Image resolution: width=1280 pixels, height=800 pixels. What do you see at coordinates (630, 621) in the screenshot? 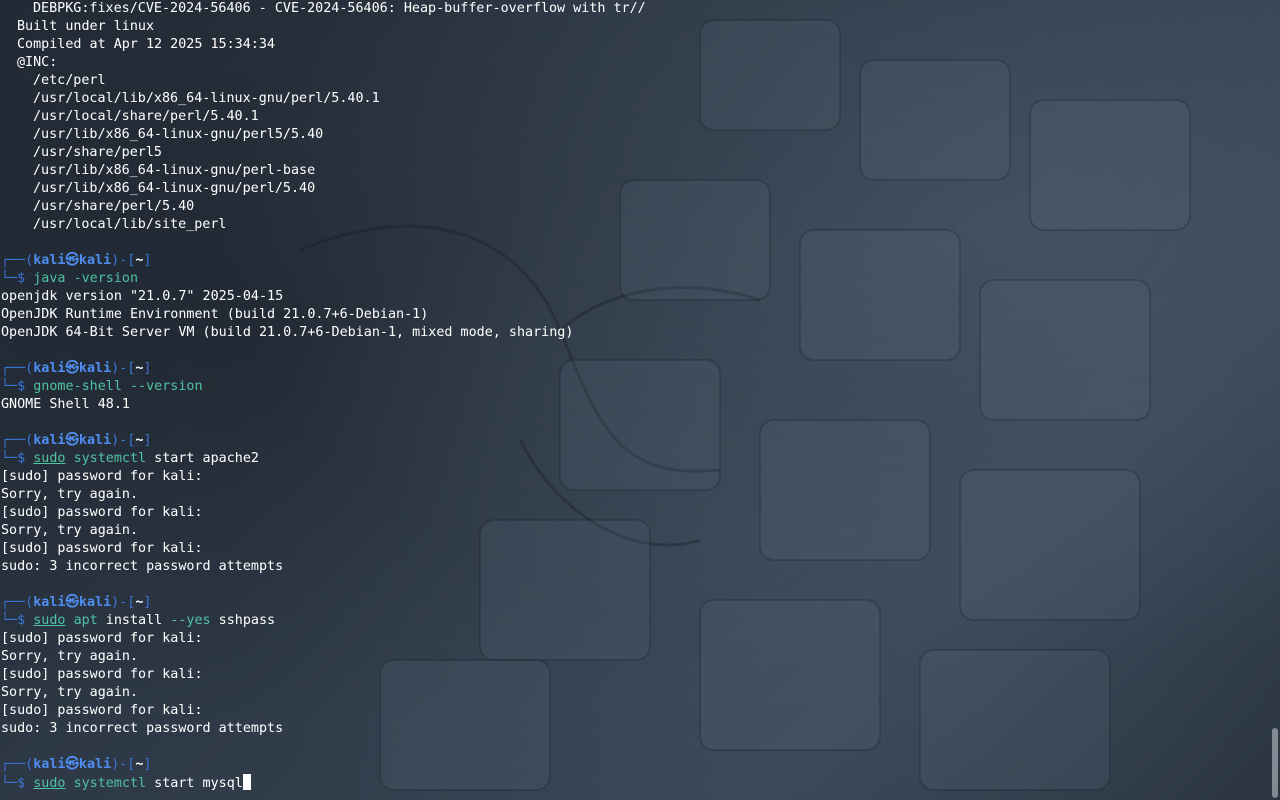
I see `command-line: └─$ sudo apt install --yes sshpass` at bounding box center [630, 621].